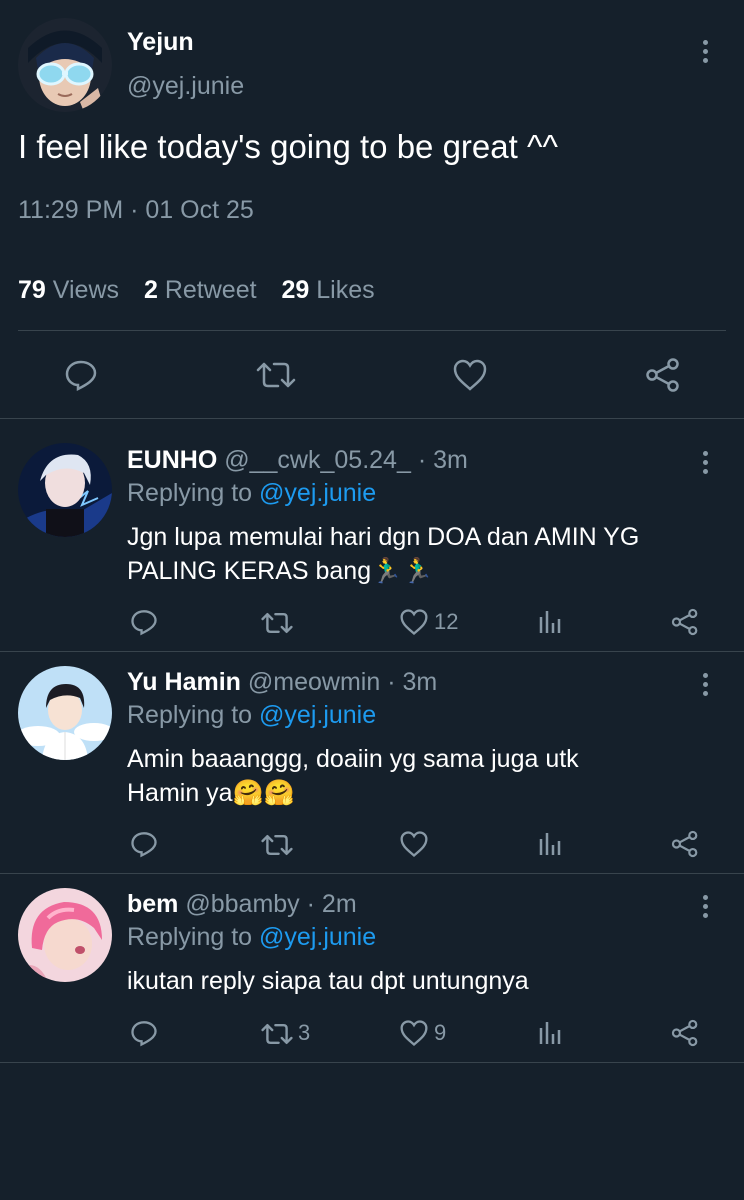 The image size is (744, 1200). Describe the element at coordinates (328, 981) in the screenshot. I see `reply-text: ikutan reply siapa tau dpt untungnya` at that location.